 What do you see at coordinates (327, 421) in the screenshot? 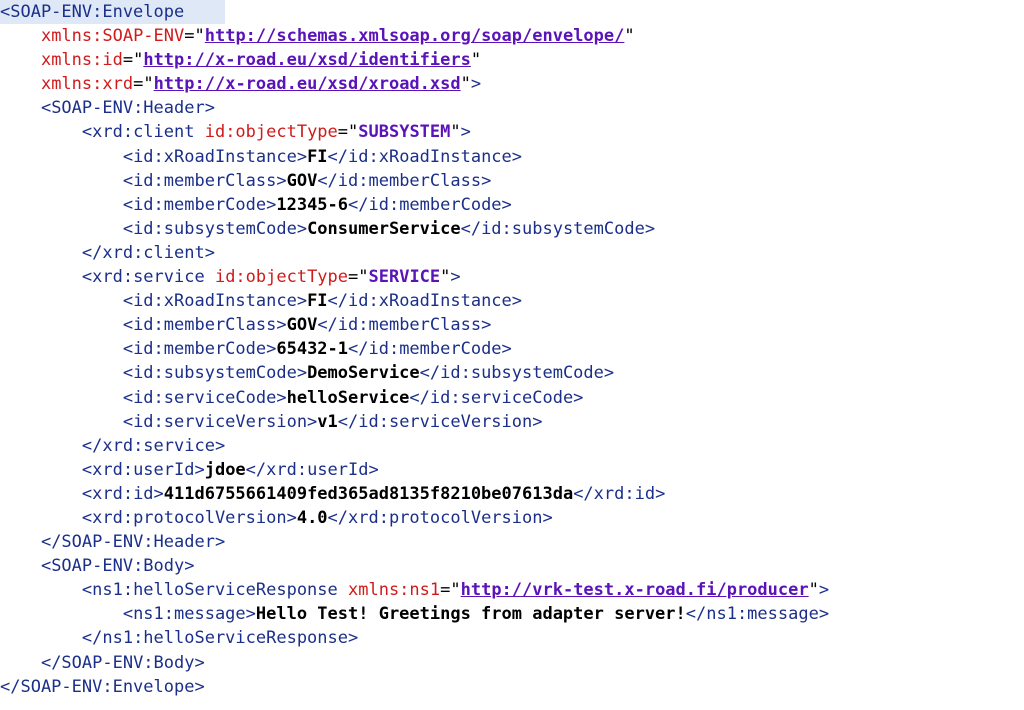
I see `xml-text-value: v1` at bounding box center [327, 421].